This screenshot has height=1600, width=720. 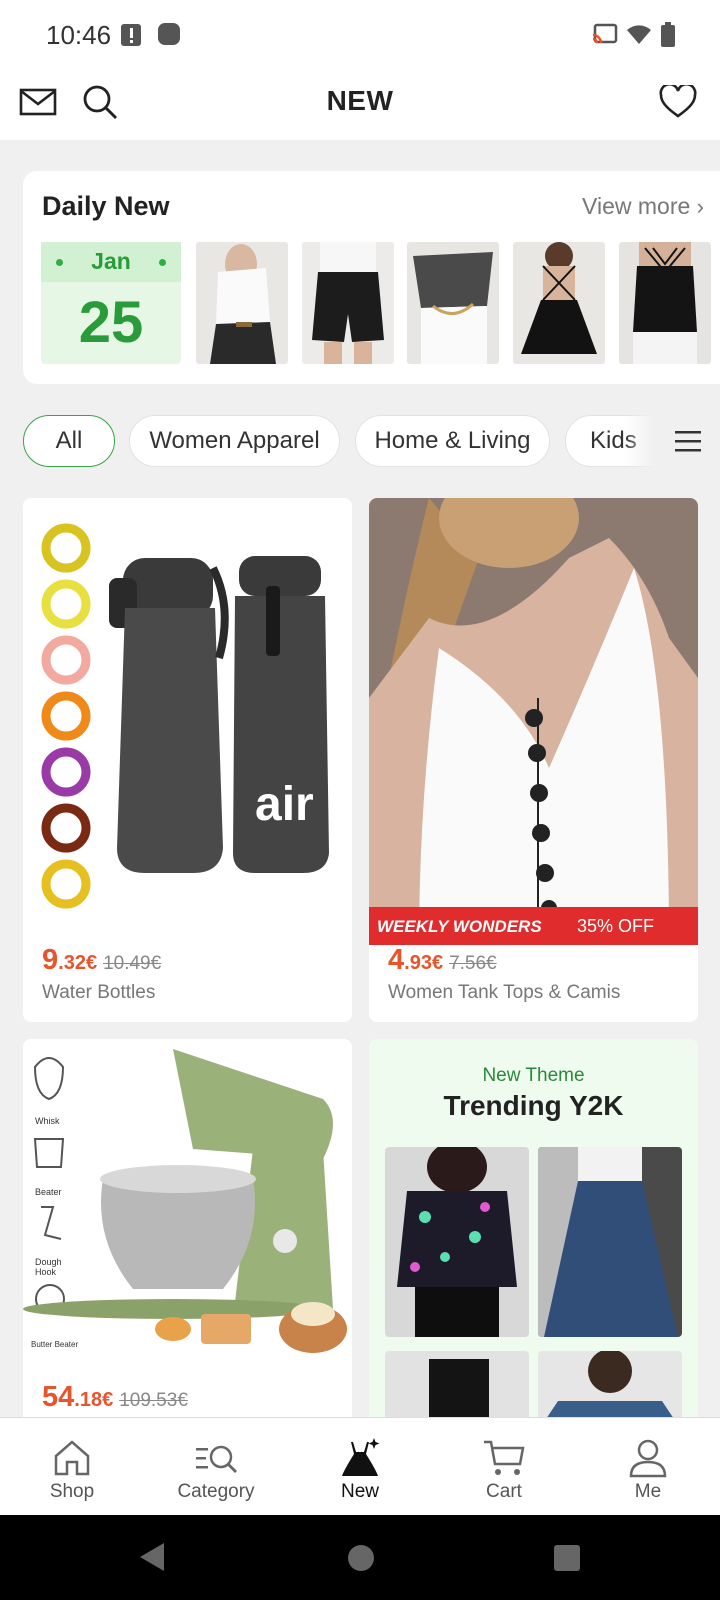 I want to click on nav-me: Me, so click(x=648, y=1467).